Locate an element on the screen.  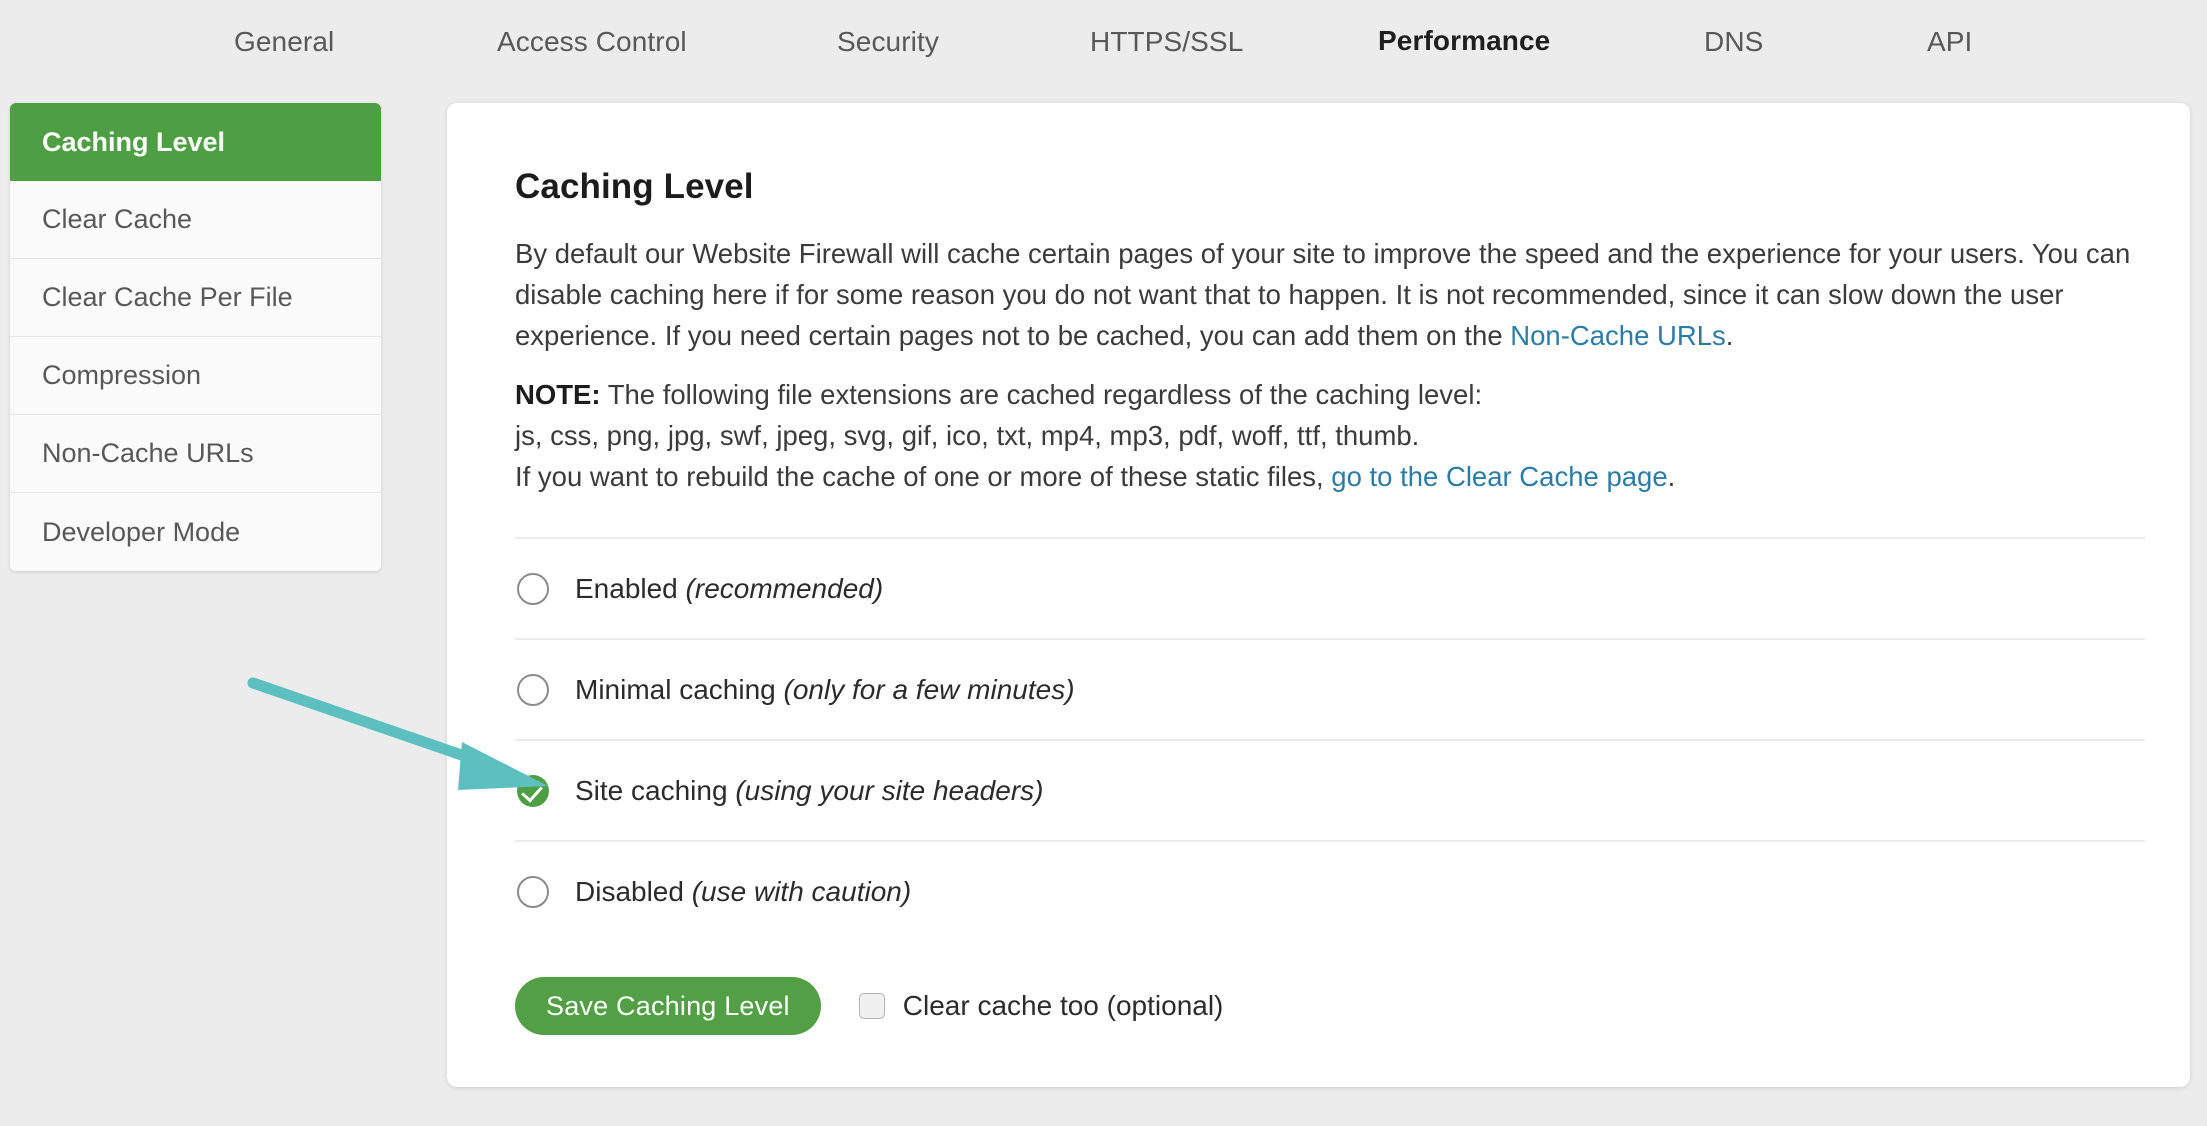
tab-general: General is located at coordinates (284, 42).